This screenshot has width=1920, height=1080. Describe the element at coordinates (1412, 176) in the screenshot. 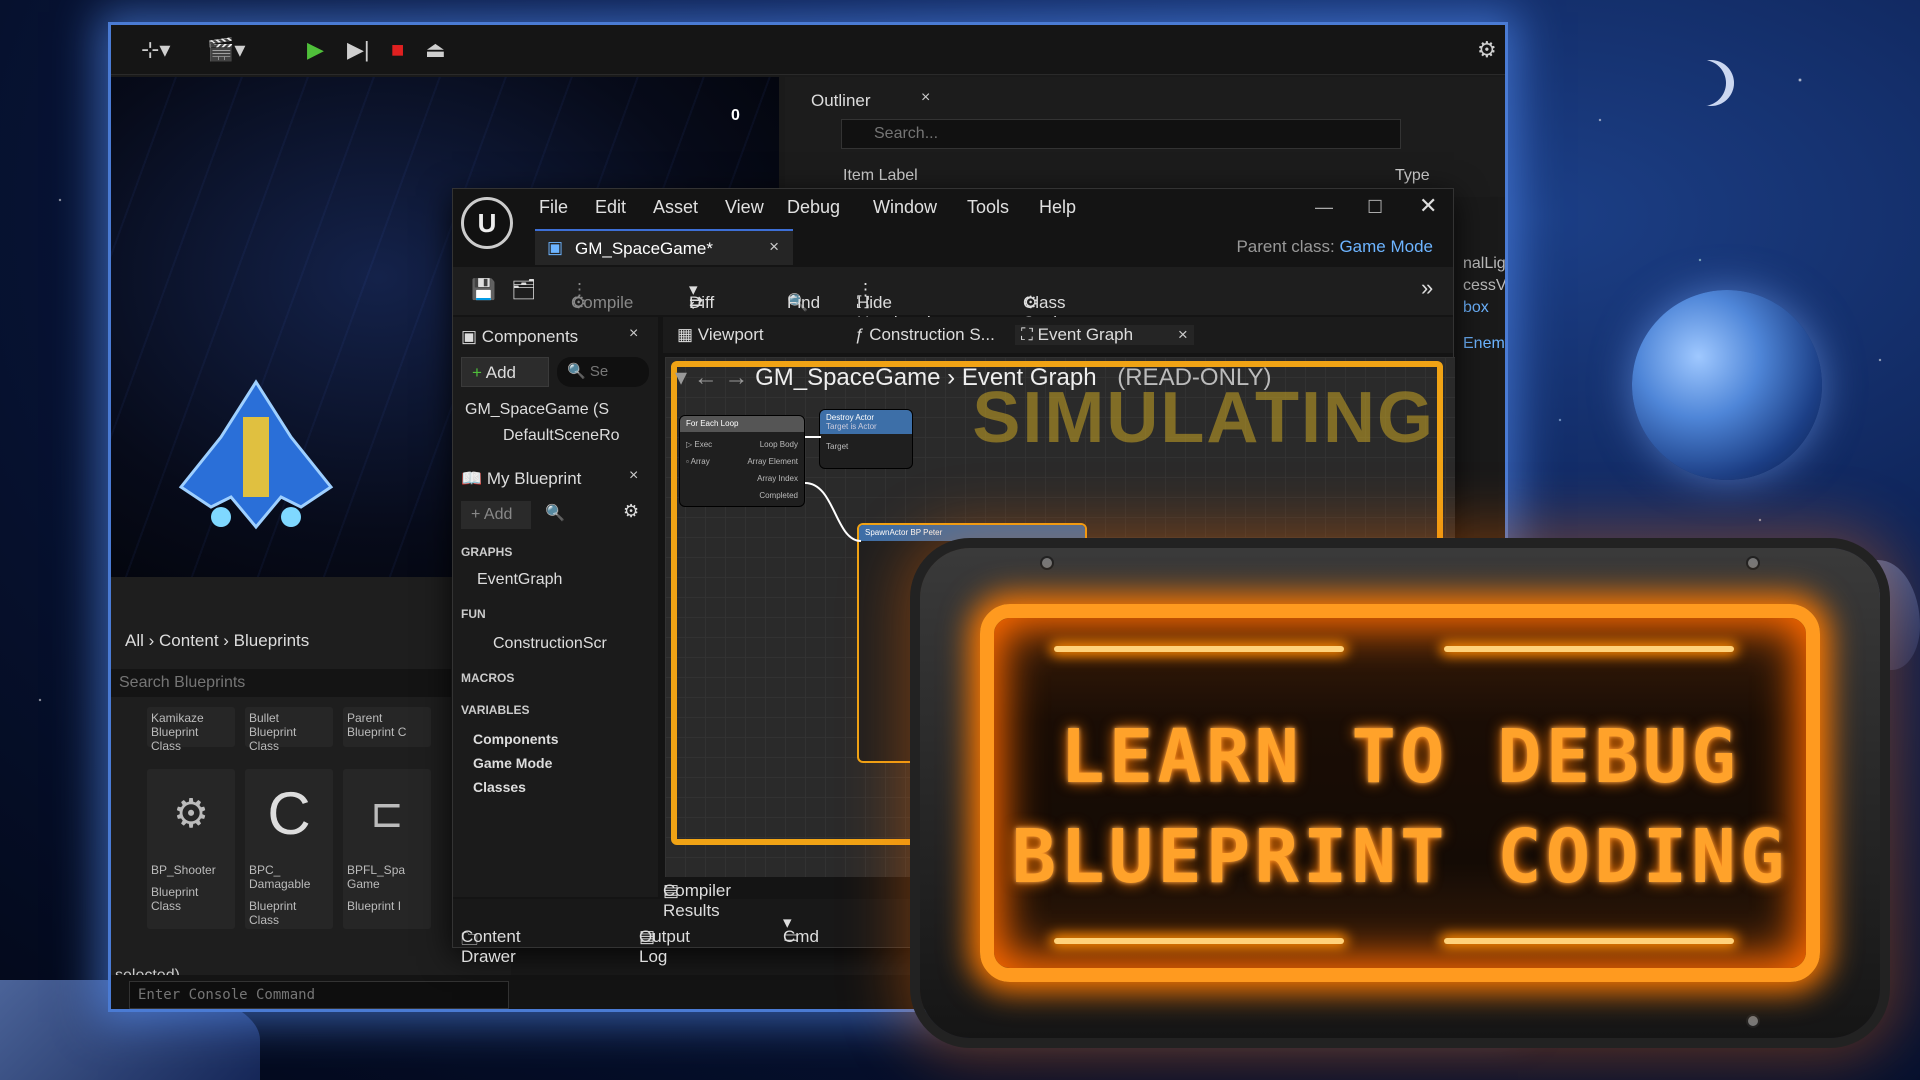

I see `column-type: Type` at that location.